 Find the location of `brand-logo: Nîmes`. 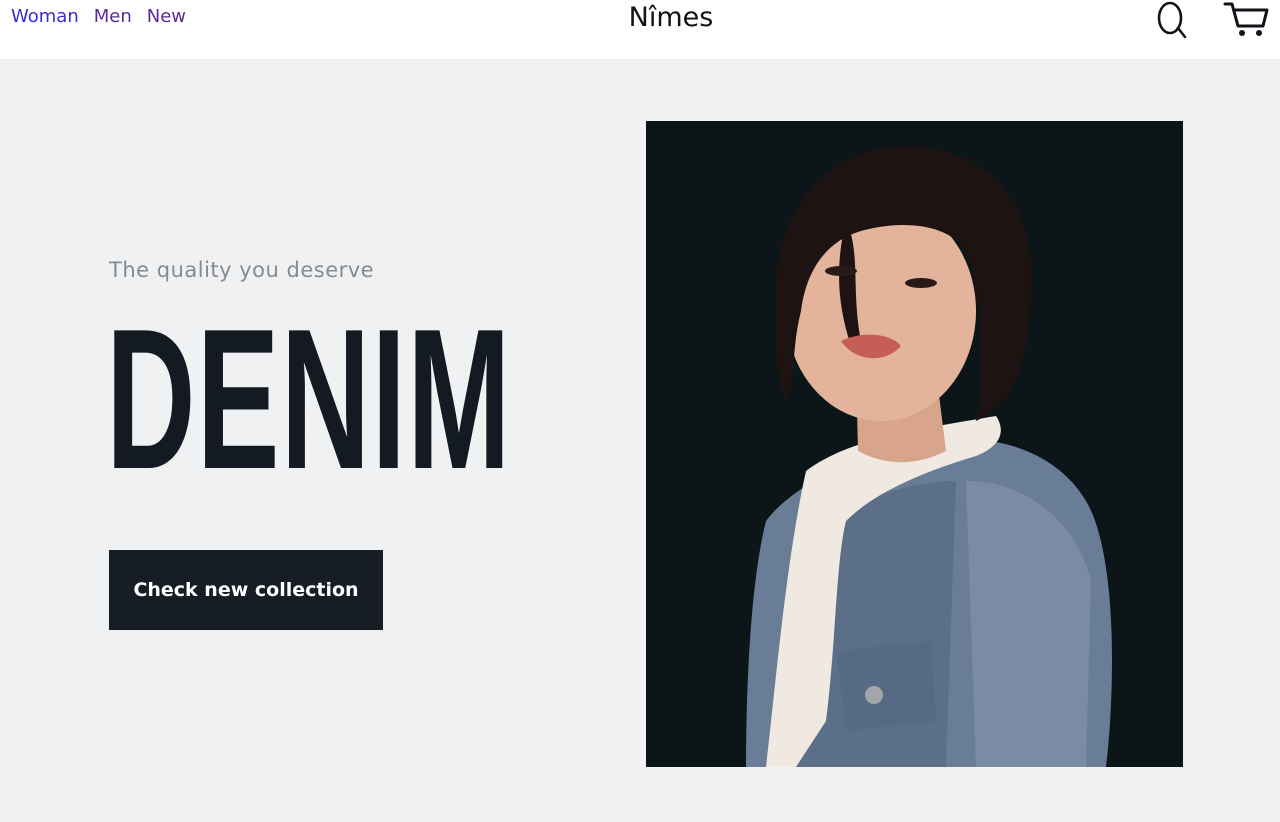

brand-logo: Nîmes is located at coordinates (640, 17).